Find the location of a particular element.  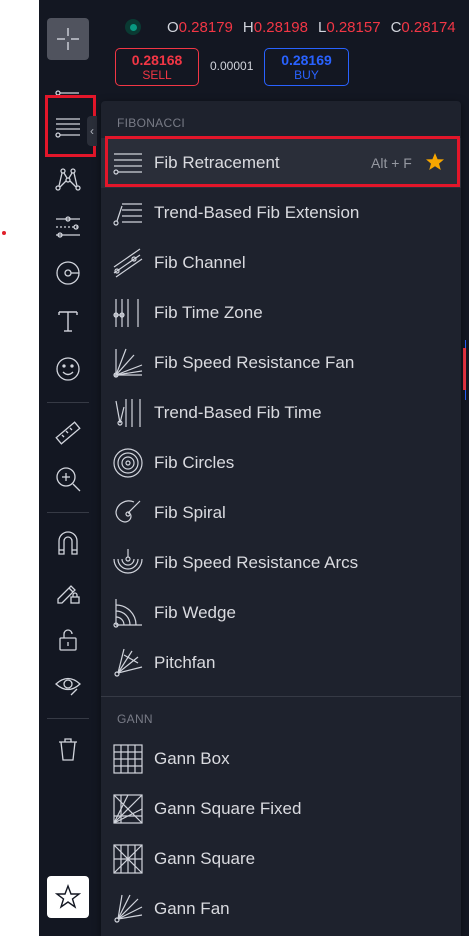

fib-channel-icon is located at coordinates (128, 263).